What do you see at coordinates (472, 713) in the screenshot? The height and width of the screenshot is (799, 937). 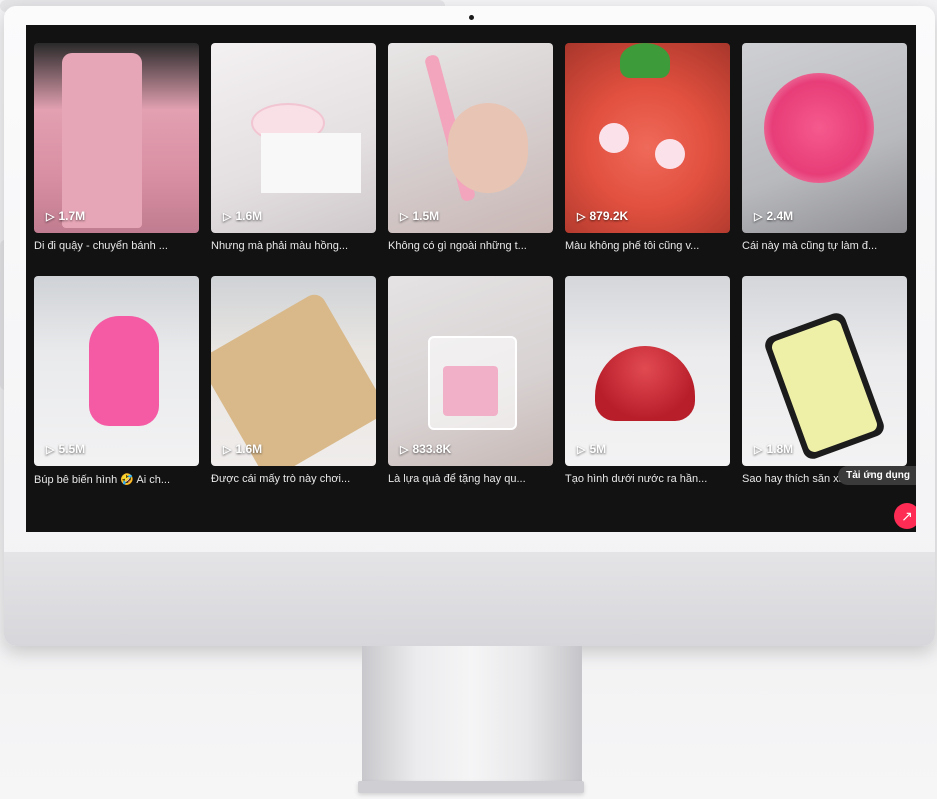 I see `monitor-stand` at bounding box center [472, 713].